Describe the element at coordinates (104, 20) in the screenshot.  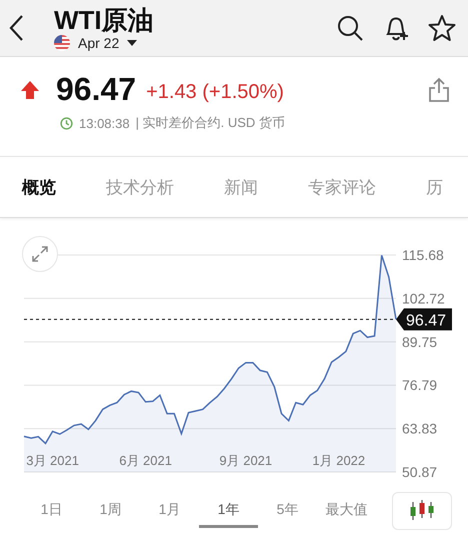
I see `instrument-title: WTI原油` at that location.